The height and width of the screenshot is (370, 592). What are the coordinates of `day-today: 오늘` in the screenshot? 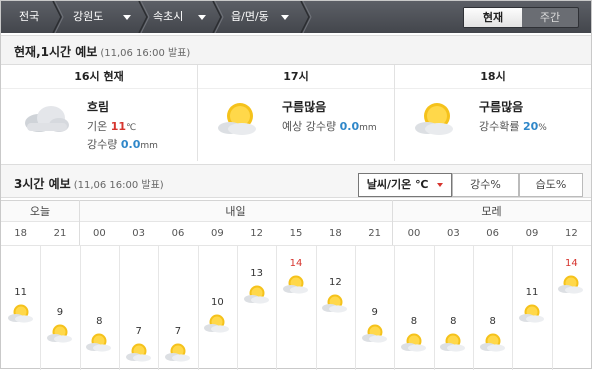 It's located at (40, 211).